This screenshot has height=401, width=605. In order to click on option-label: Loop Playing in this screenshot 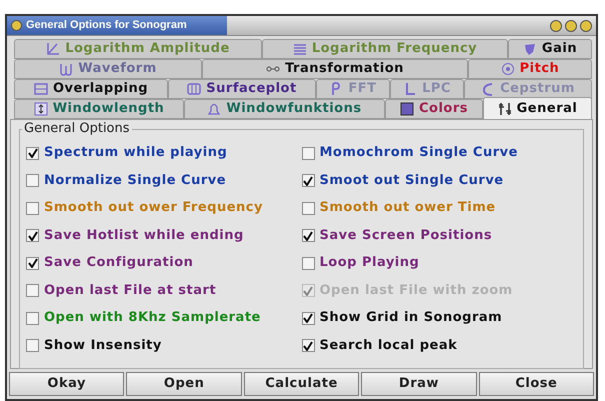, I will do `click(370, 263)`.